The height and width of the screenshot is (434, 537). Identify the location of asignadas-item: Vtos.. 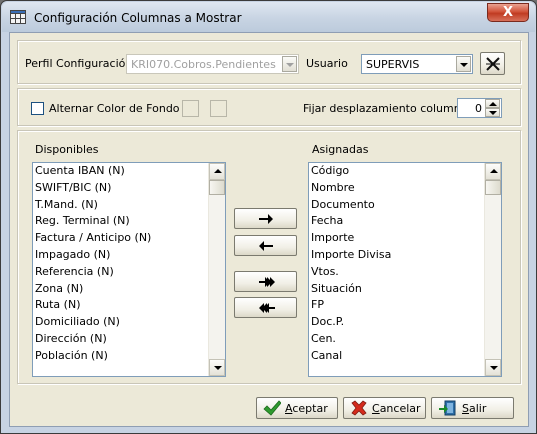
(396, 272).